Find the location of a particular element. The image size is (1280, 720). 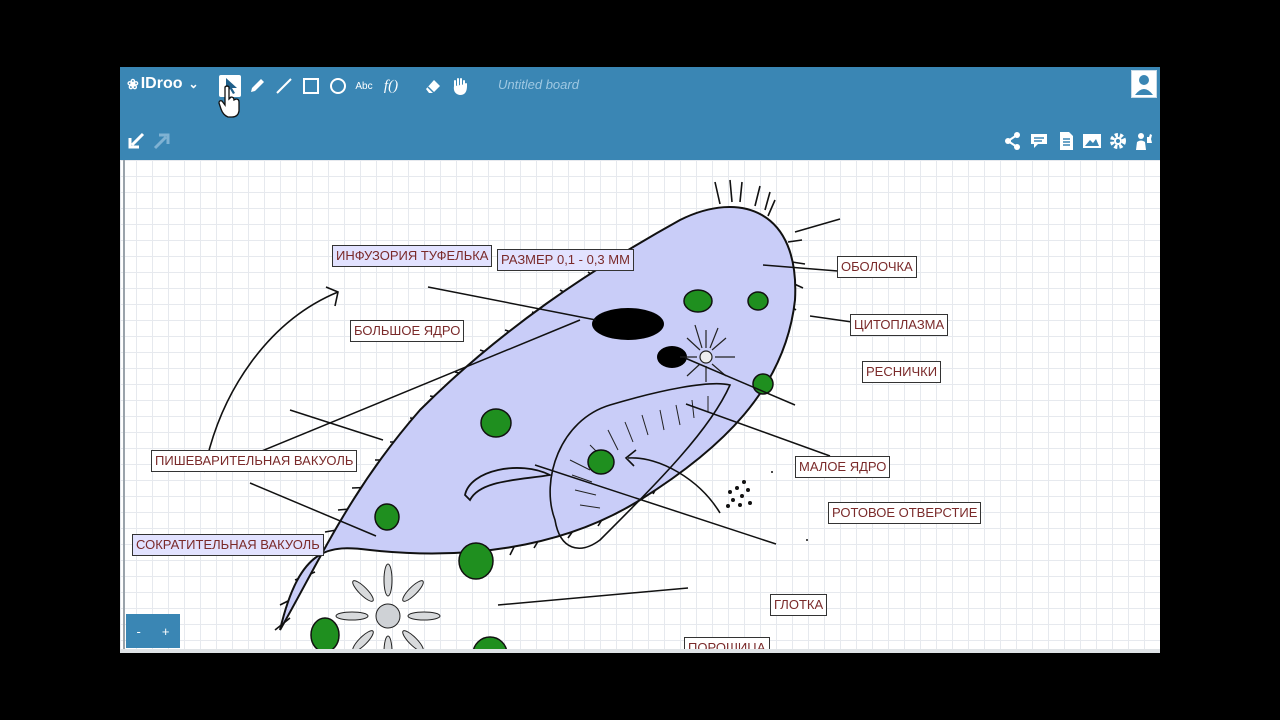

redo-button is located at coordinates (162, 143).